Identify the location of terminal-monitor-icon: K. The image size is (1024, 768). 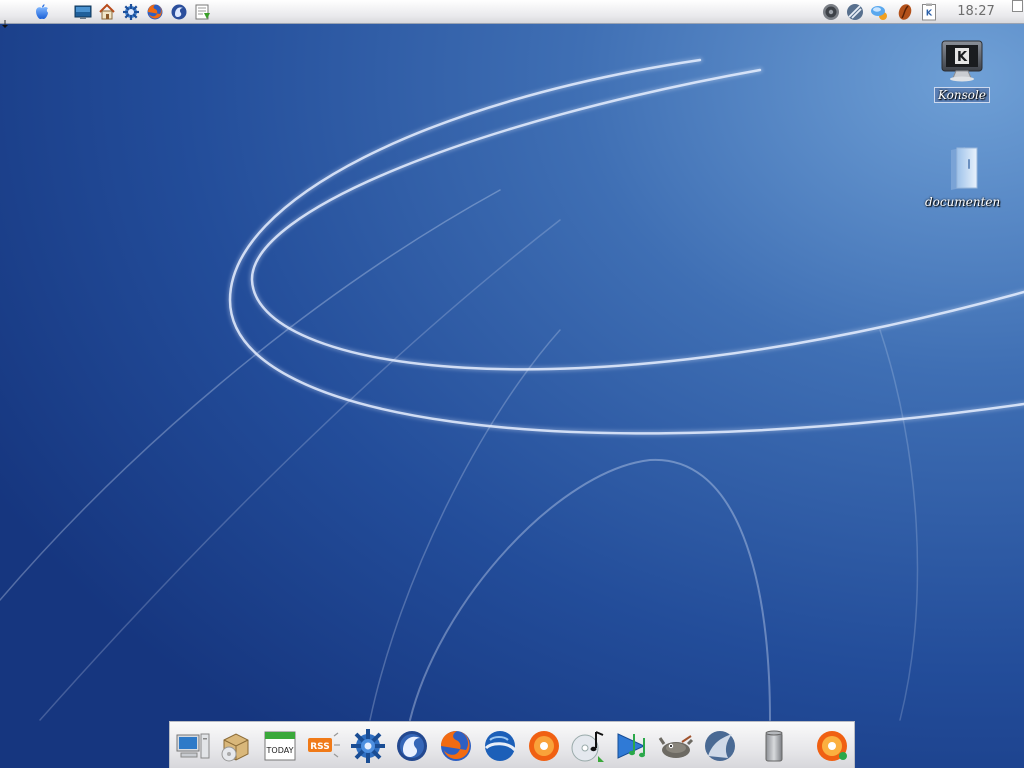
(962, 61).